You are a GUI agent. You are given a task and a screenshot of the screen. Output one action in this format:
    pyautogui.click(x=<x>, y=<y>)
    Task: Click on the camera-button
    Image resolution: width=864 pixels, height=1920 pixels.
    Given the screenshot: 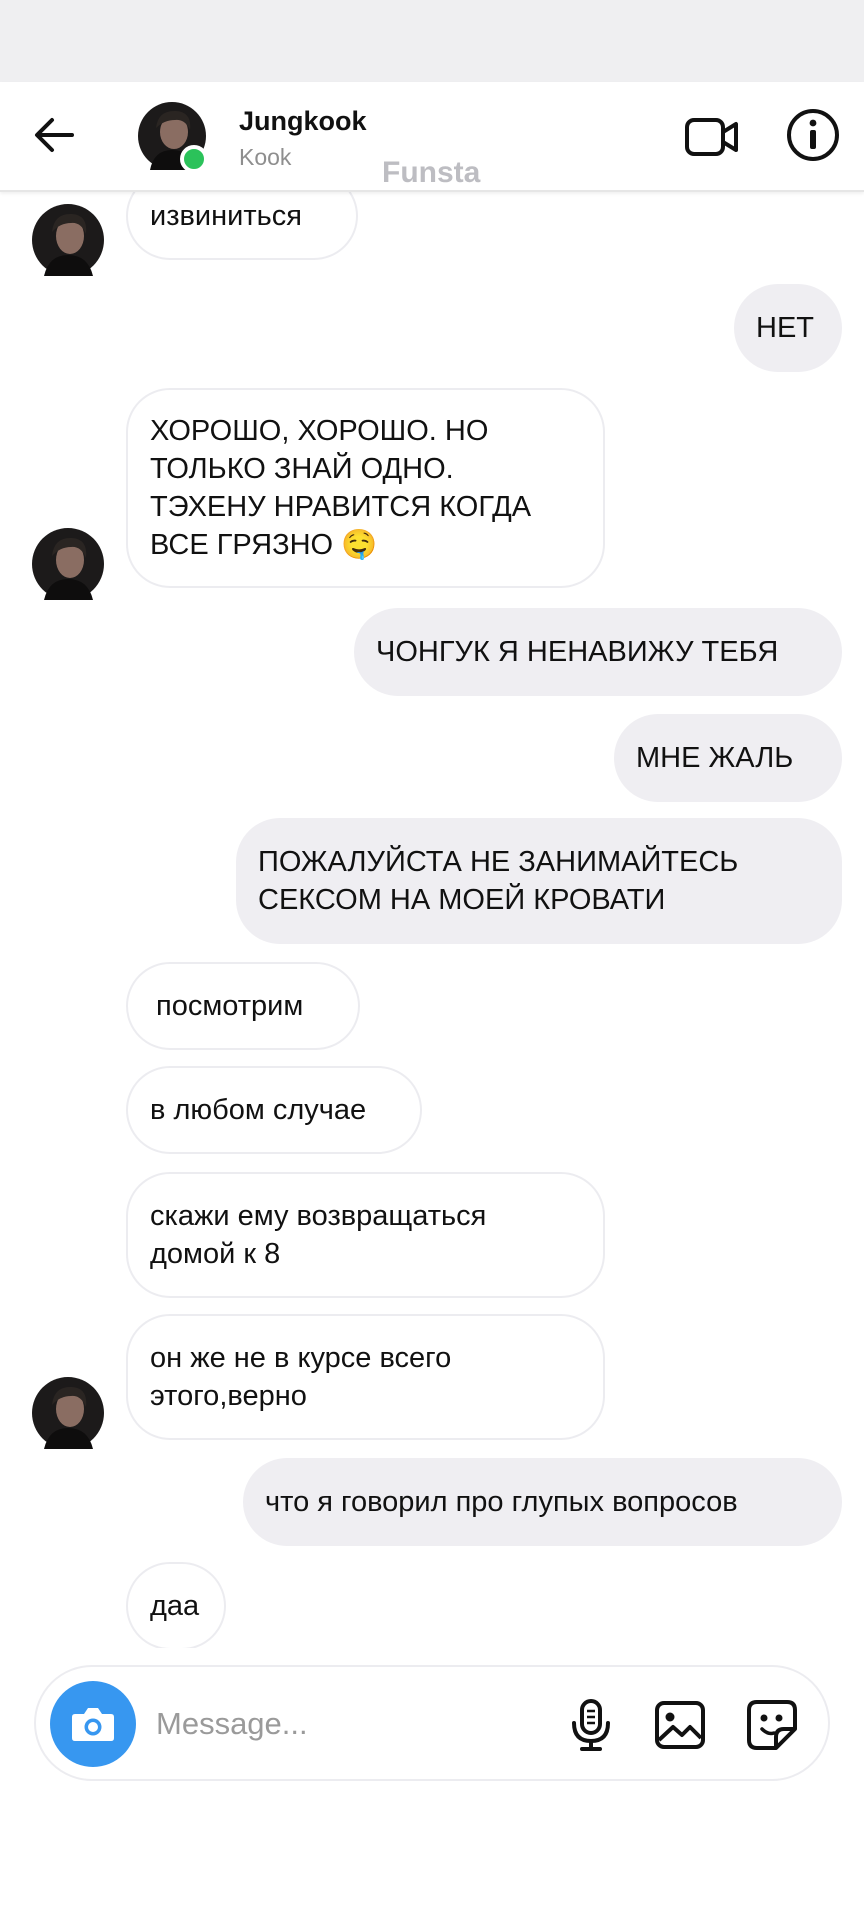 What is the action you would take?
    pyautogui.click(x=93, y=1724)
    